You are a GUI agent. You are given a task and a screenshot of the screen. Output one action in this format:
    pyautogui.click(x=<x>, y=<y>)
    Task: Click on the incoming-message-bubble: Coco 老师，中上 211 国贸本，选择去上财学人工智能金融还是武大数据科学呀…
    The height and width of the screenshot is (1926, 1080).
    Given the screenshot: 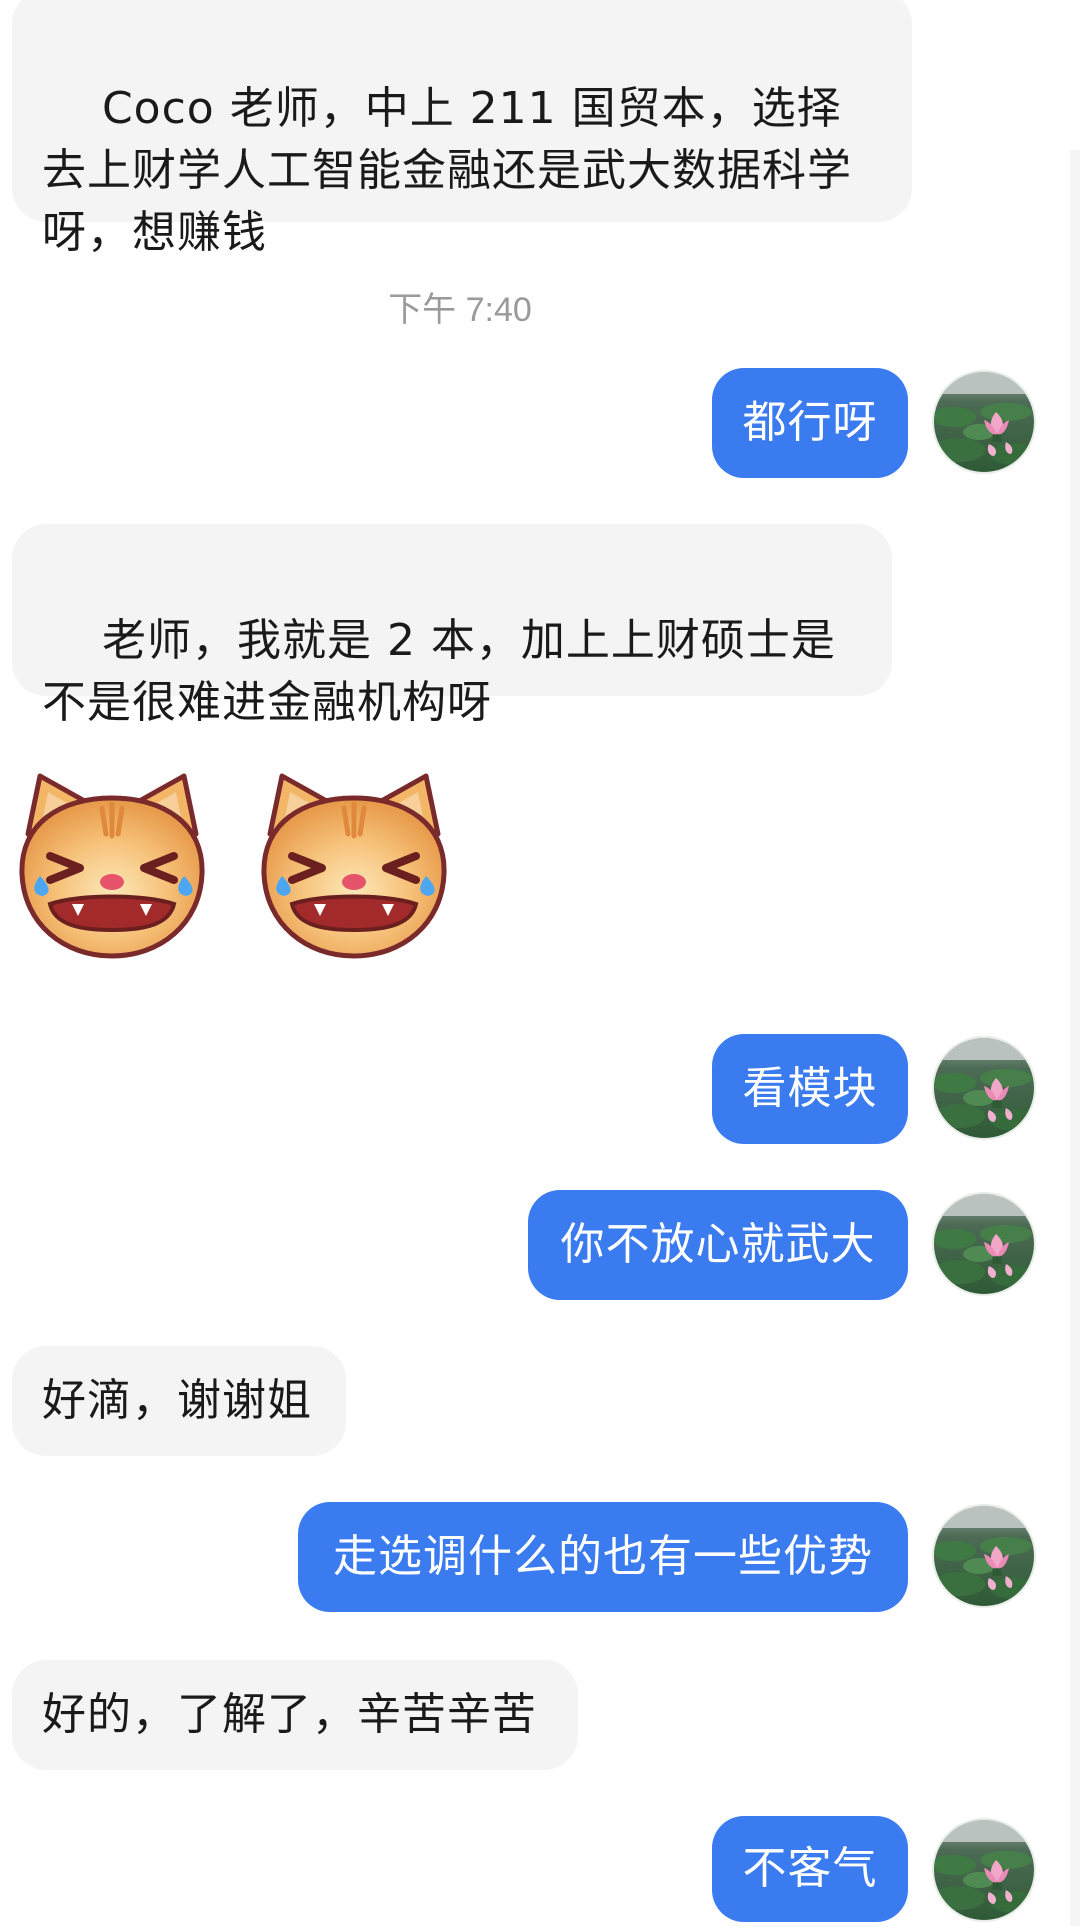 What is the action you would take?
    pyautogui.click(x=462, y=129)
    